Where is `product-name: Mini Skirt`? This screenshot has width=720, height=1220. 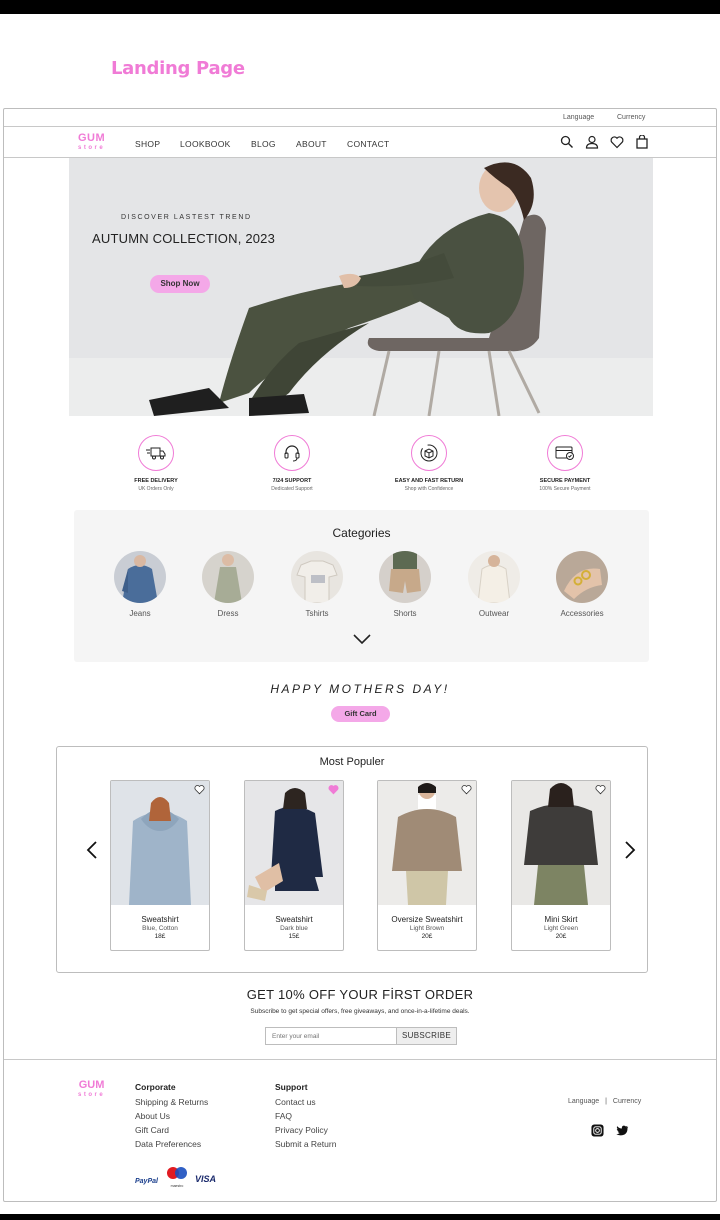
product-name: Mini Skirt is located at coordinates (561, 919).